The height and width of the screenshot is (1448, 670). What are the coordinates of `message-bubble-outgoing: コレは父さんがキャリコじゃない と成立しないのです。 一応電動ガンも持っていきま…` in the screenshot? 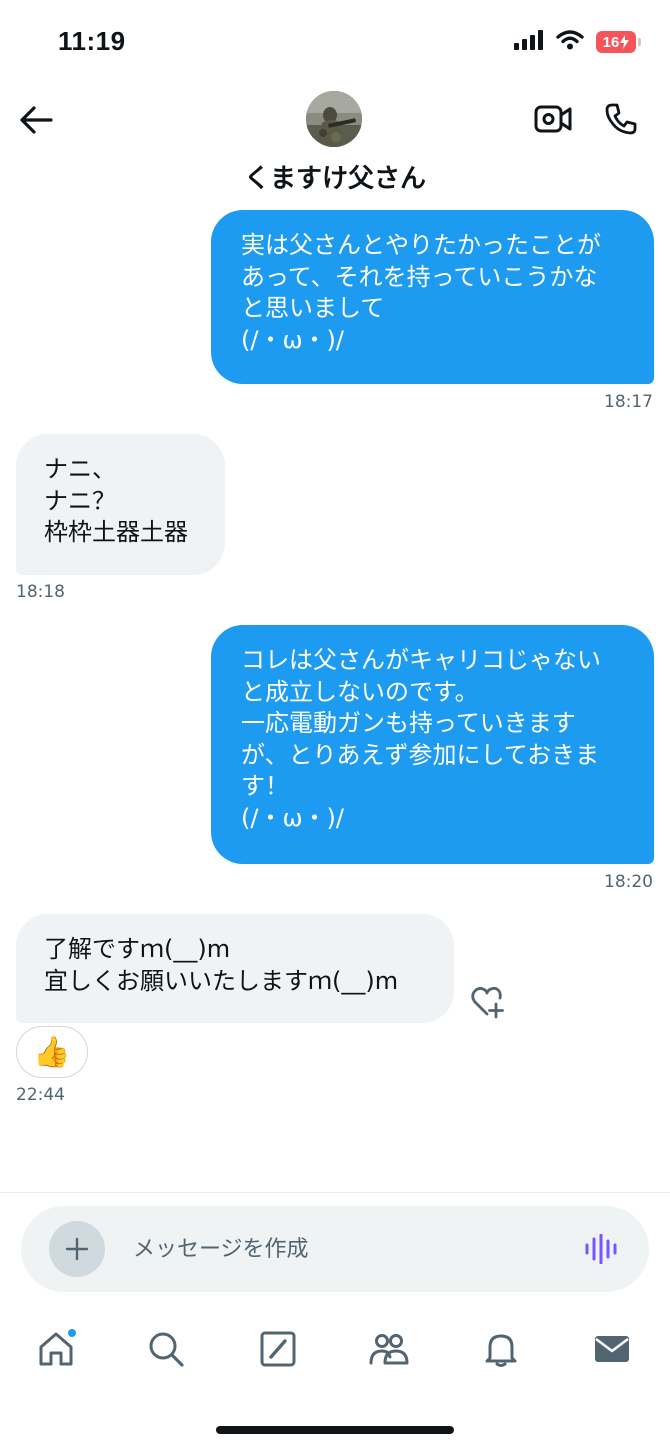 It's located at (432, 744).